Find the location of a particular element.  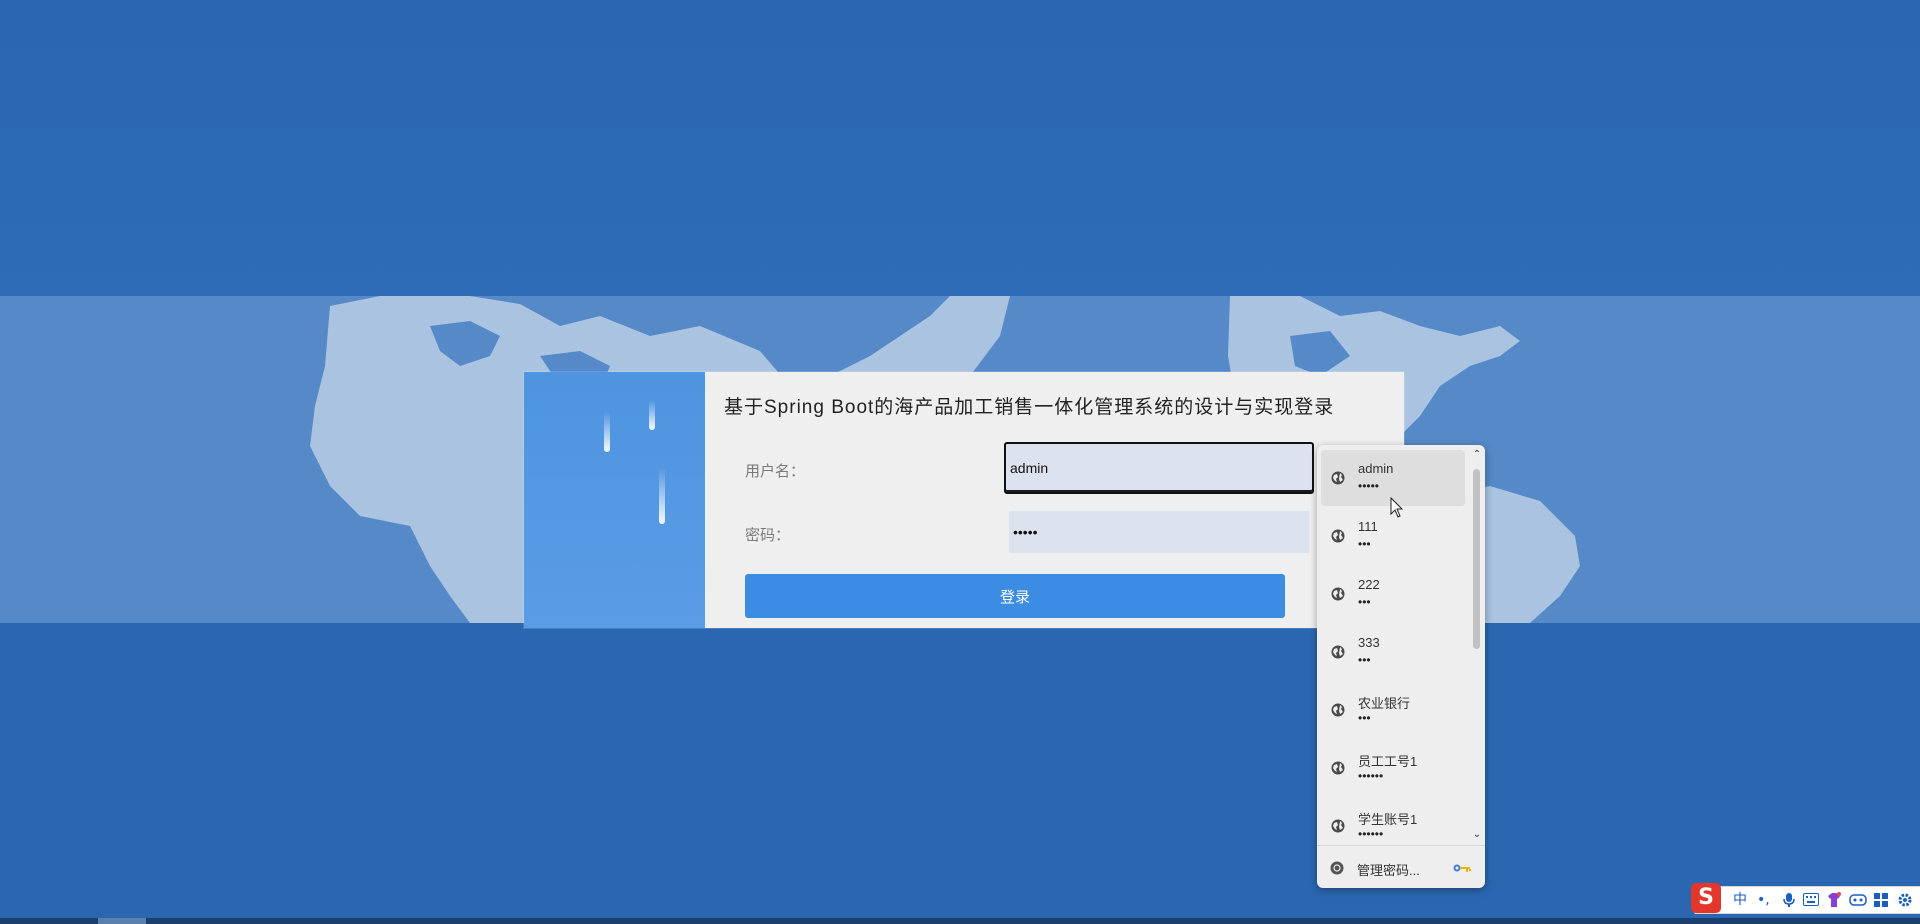

skin-icon is located at coordinates (1834, 900).